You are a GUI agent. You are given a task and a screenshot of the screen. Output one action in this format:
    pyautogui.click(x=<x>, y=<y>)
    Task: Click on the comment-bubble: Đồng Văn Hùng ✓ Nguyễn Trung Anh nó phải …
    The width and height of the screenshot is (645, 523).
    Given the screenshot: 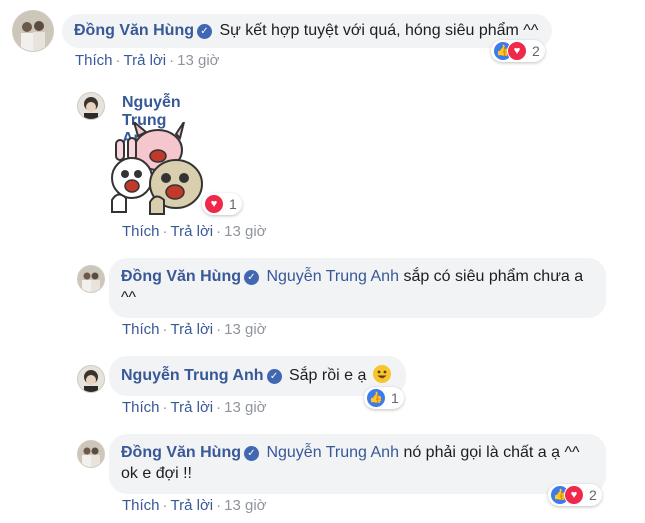 What is the action you would take?
    pyautogui.click(x=357, y=464)
    